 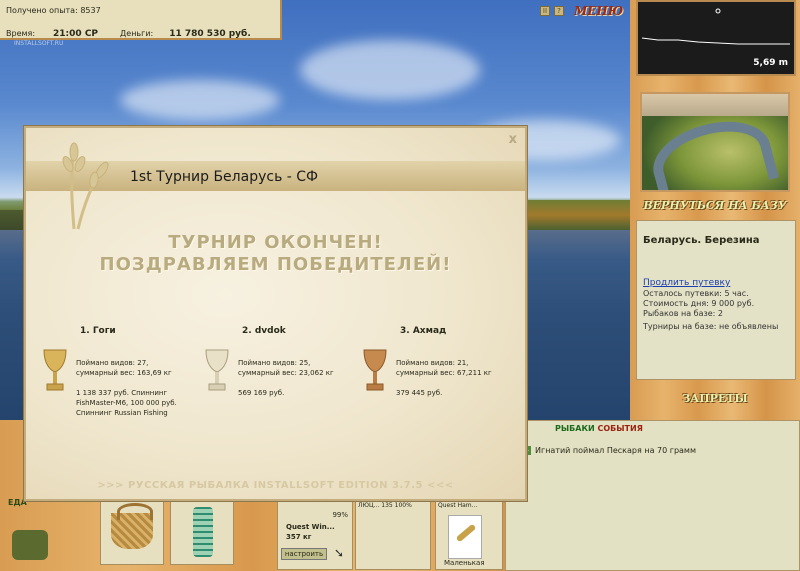 I want to click on tab-events: СОБЫТИЯ, so click(x=619, y=428).